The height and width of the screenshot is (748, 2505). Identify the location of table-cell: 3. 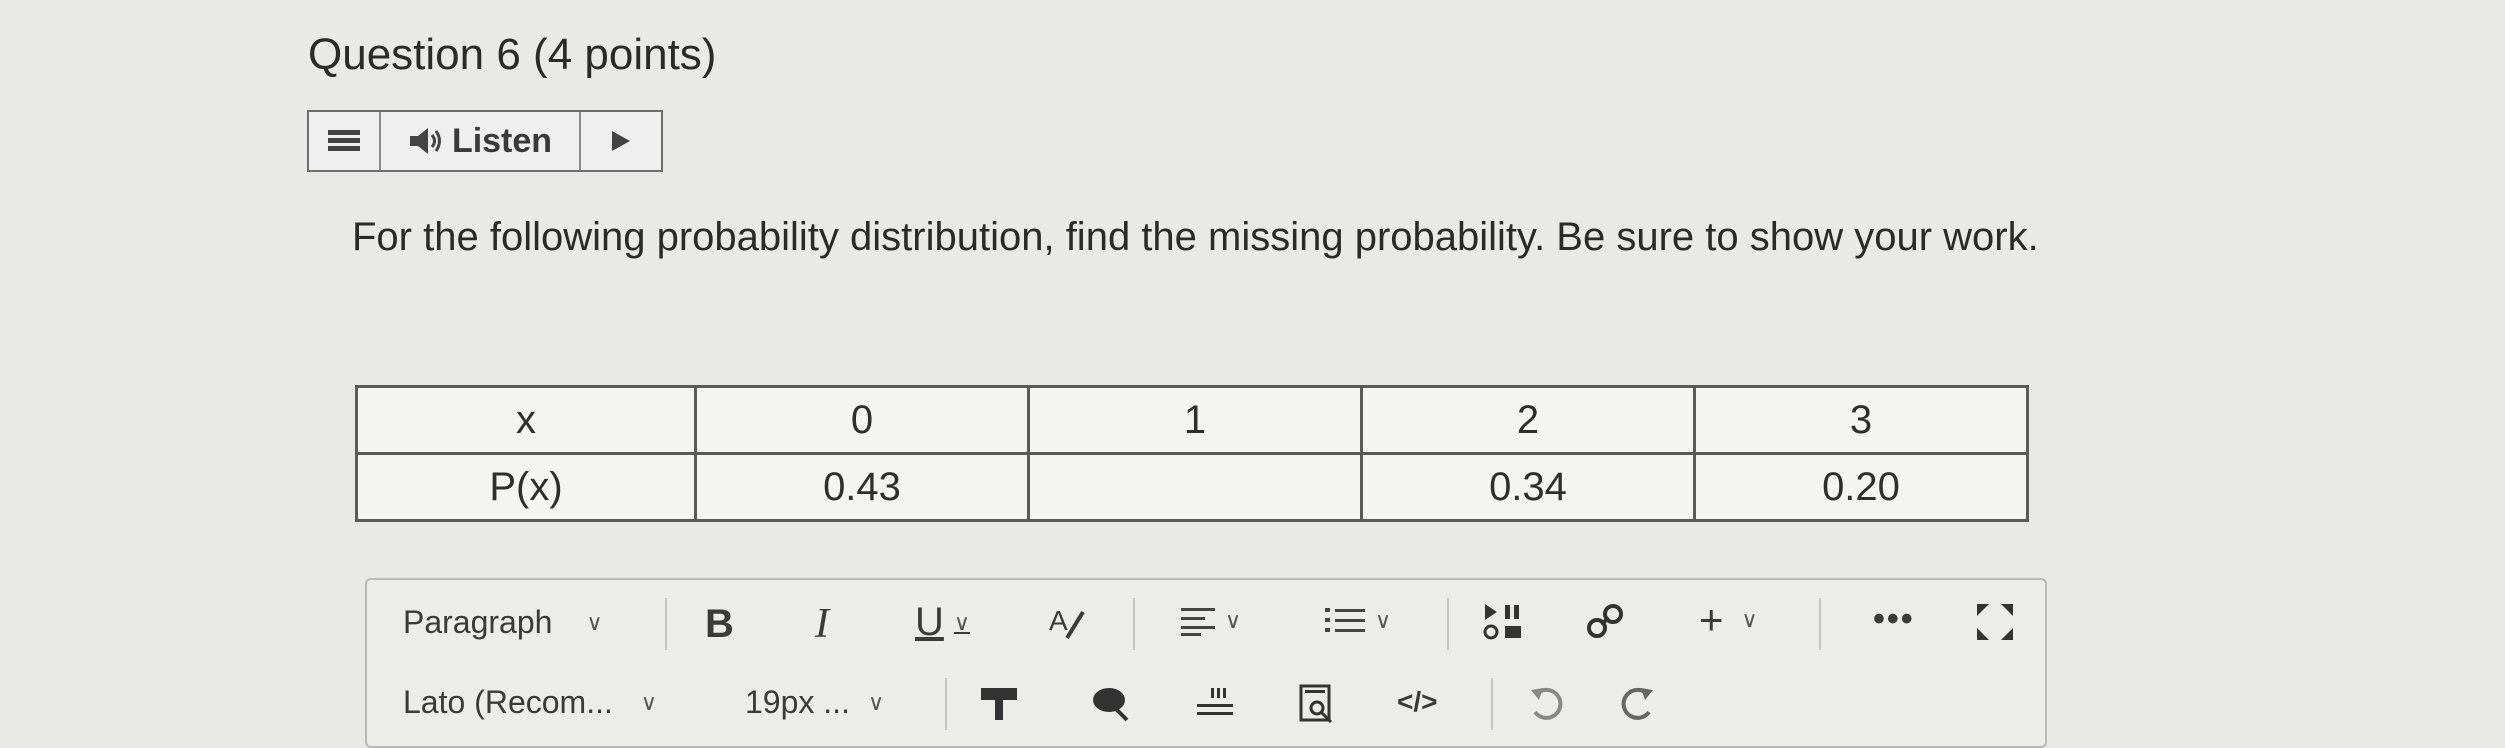
(1861, 420).